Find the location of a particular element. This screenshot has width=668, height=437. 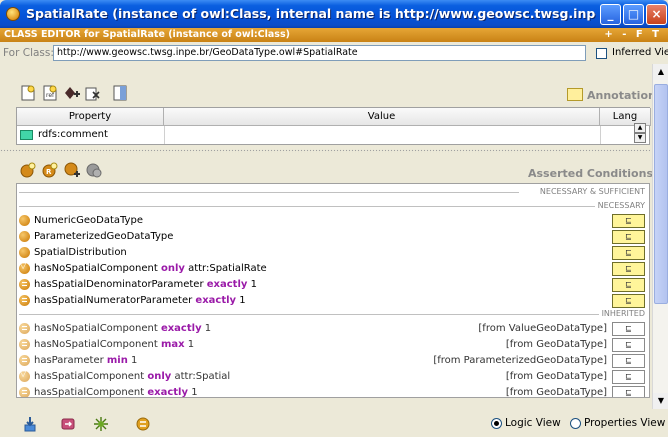

create-annotation-type-icon: ref is located at coordinates (50, 93).